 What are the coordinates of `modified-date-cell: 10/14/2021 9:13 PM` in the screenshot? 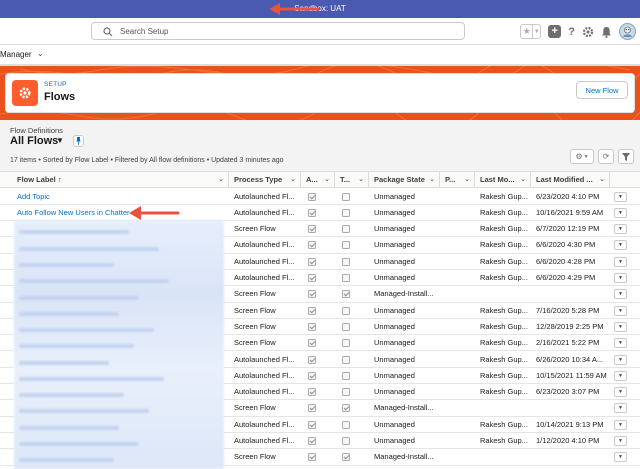 It's located at (570, 424).